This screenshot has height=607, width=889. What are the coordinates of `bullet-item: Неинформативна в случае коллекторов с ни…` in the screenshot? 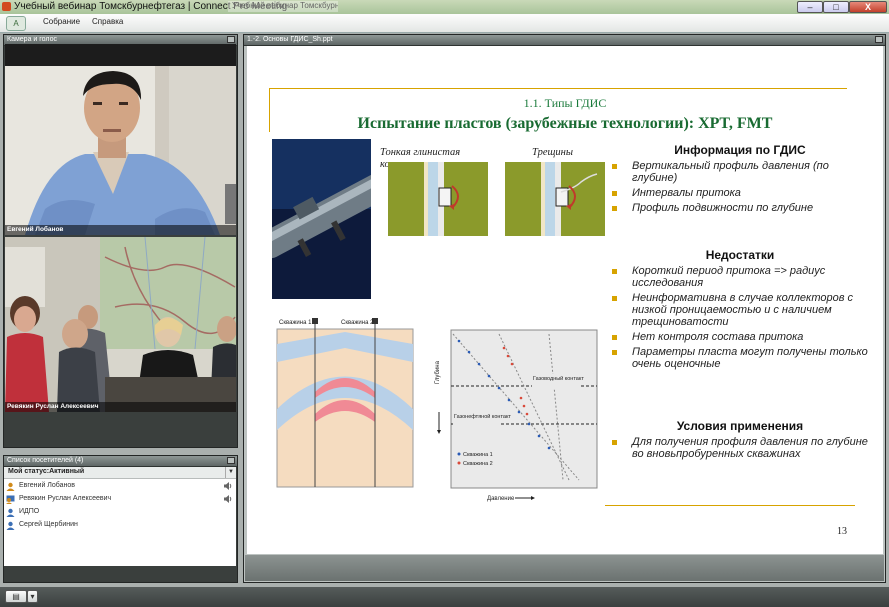 It's located at (740, 310).